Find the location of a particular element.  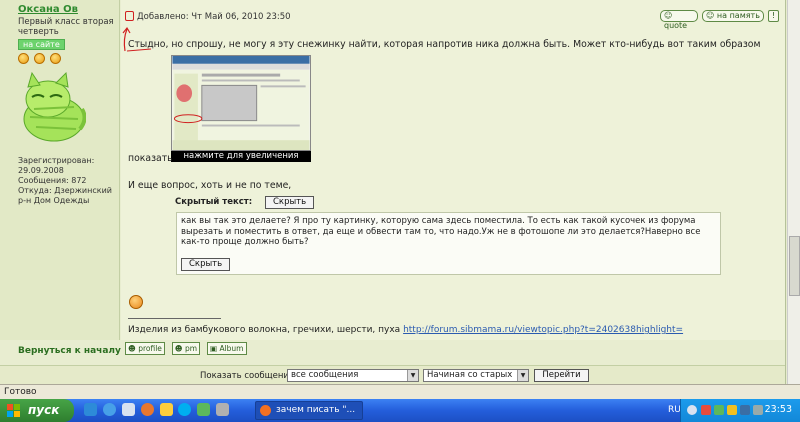

album-button: ▣ Album is located at coordinates (226, 348).